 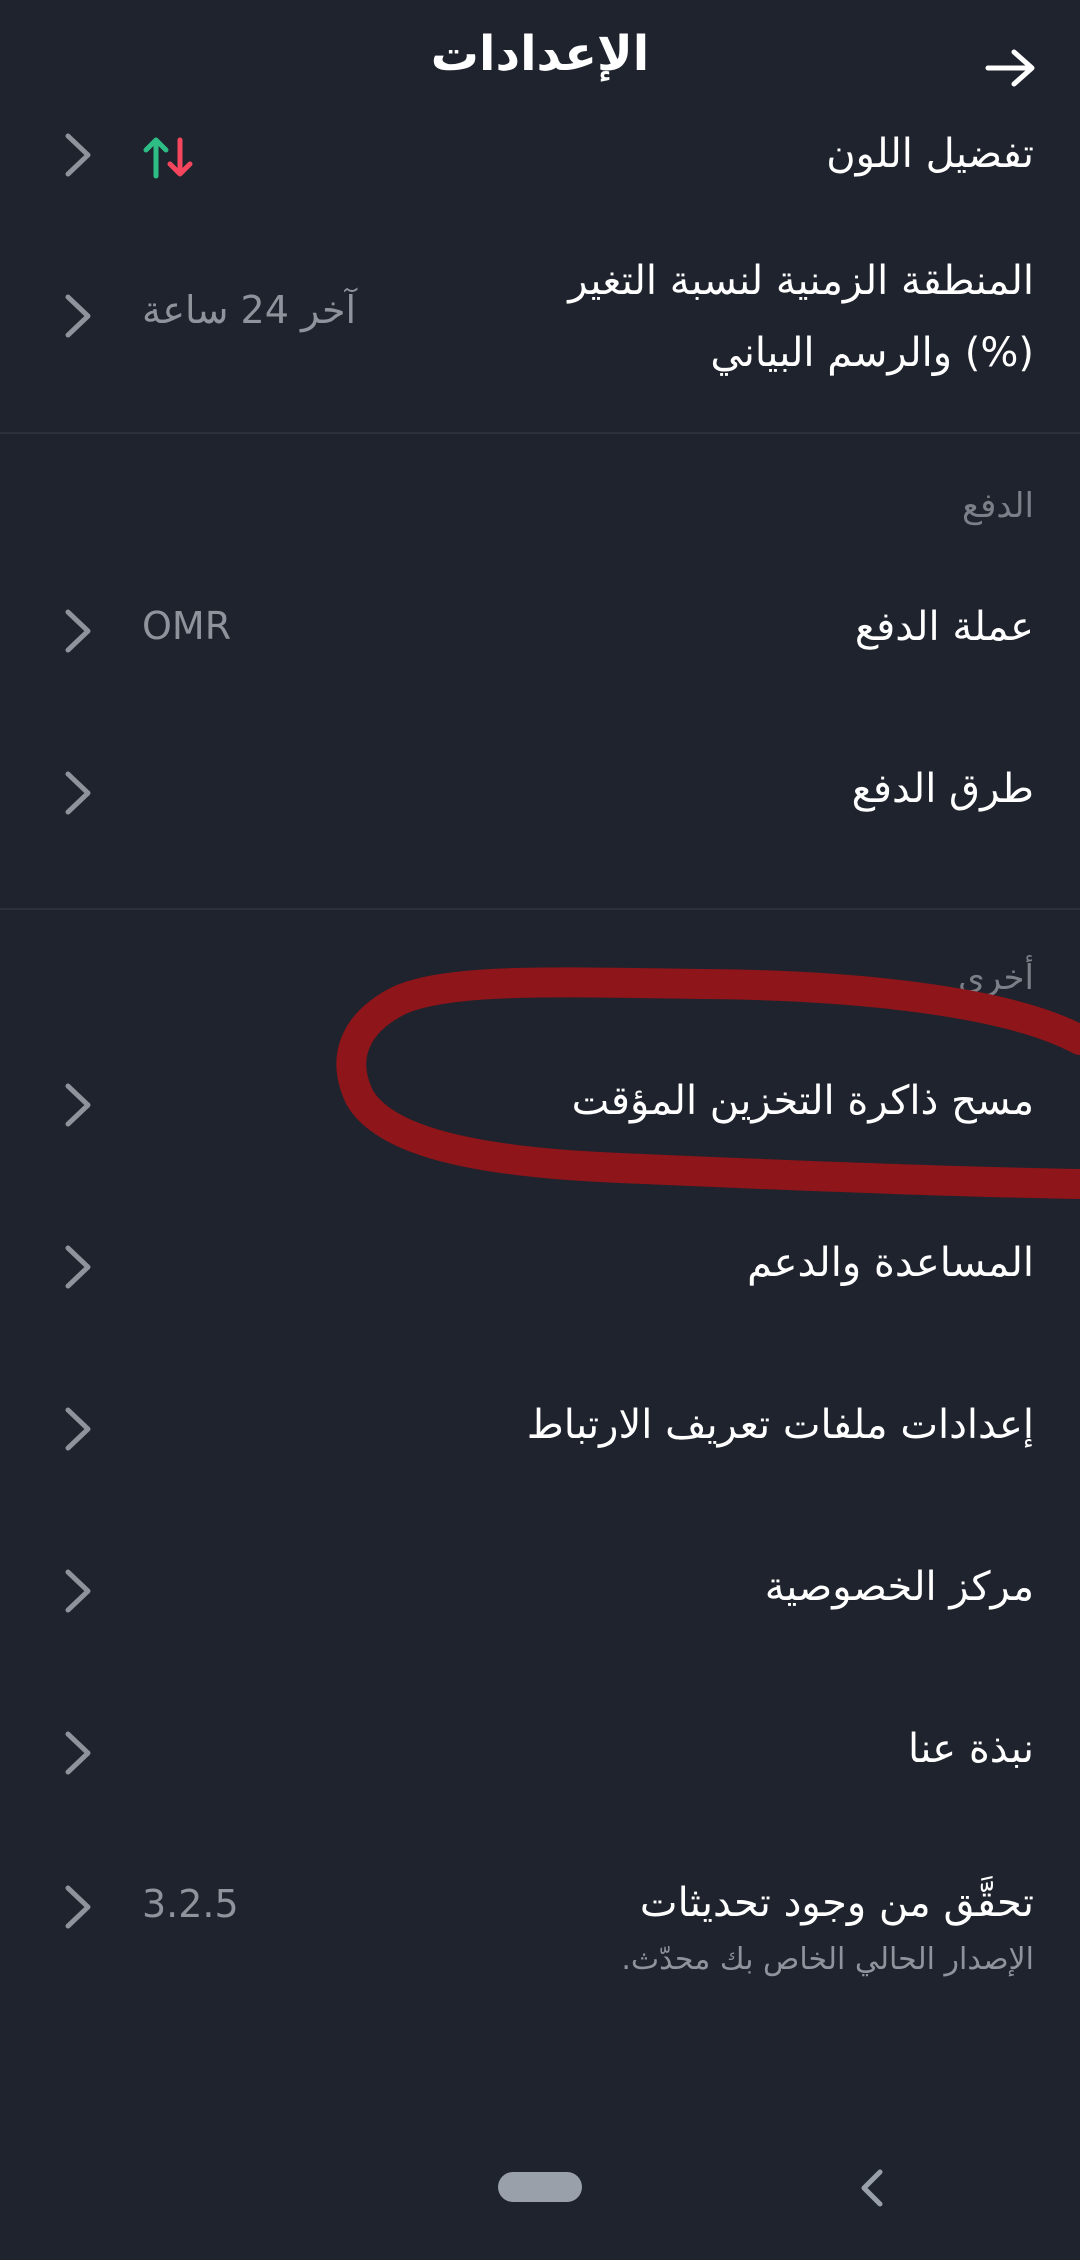 What do you see at coordinates (540, 1103) in the screenshot?
I see `row-clear-cache: مسح ذاكرة التخزين المؤقت` at bounding box center [540, 1103].